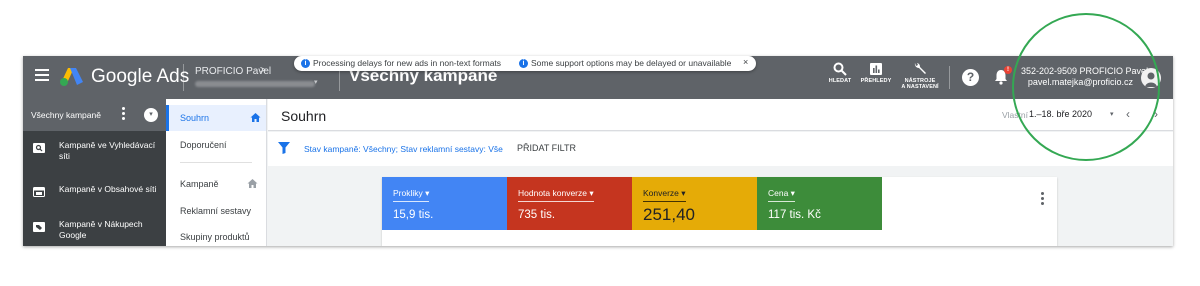  What do you see at coordinates (794, 215) in the screenshot?
I see `metric-value: 117 tis. Kč` at bounding box center [794, 215].